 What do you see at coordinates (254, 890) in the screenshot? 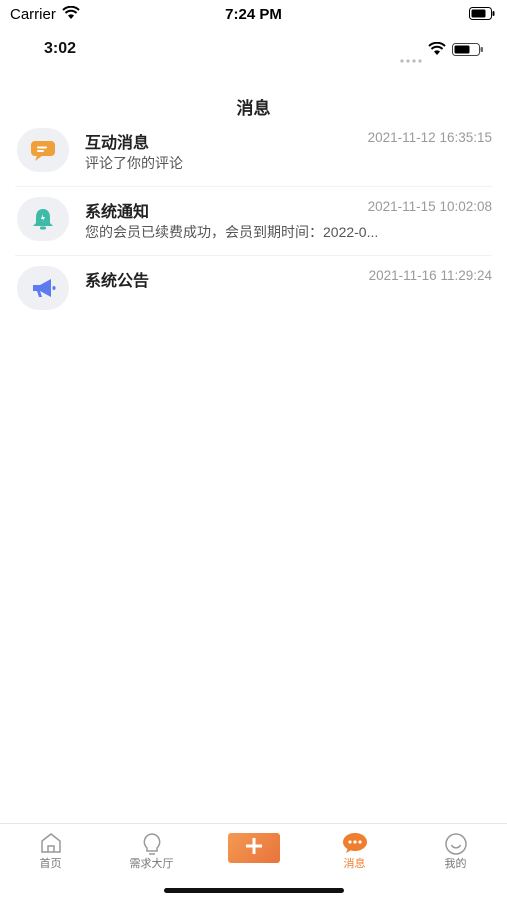
I see `home-indicator` at bounding box center [254, 890].